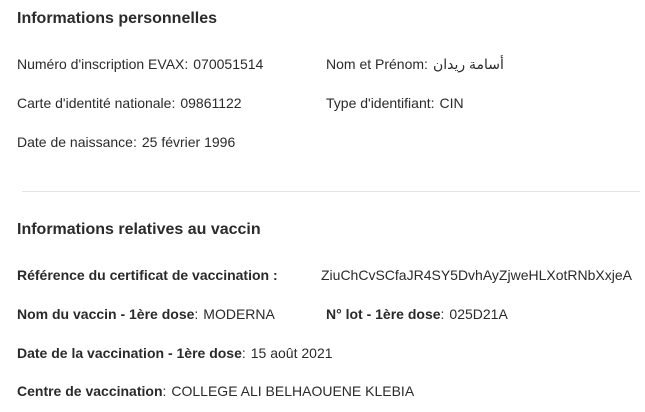 This screenshot has height=412, width=645. I want to click on birth-date-value: 25 février 1996, so click(188, 142).